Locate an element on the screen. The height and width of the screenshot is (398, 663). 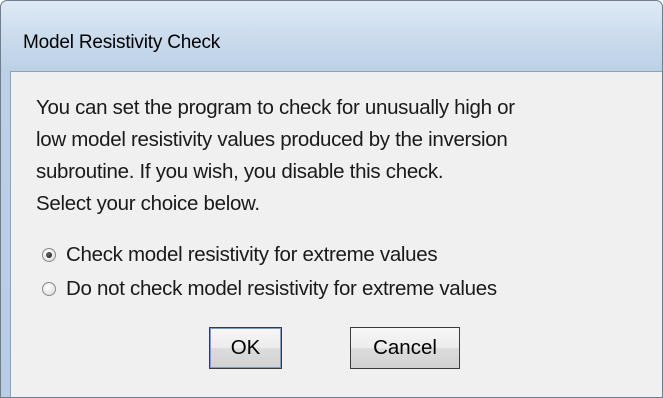
radio-button-selected is located at coordinates (49, 255).